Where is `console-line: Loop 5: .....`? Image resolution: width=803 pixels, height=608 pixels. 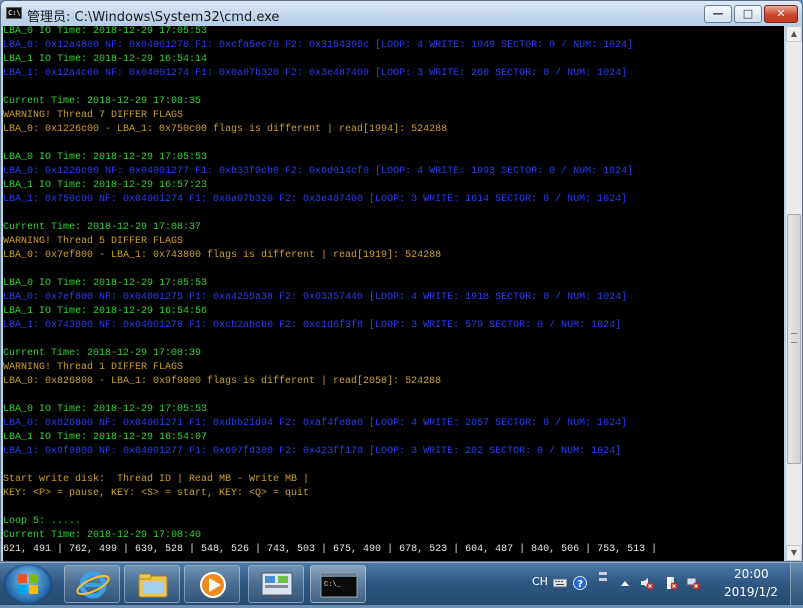
console-line: Loop 5: ..... is located at coordinates (42, 521).